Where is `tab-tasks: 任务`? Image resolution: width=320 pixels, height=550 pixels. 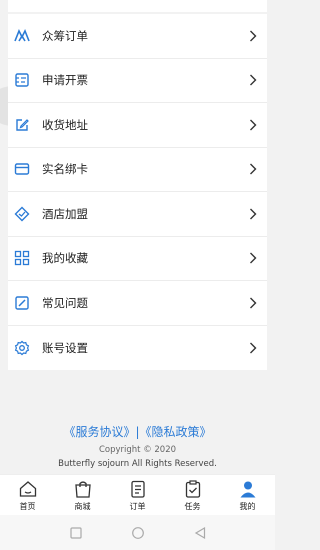
tab-tasks: 任务 is located at coordinates (192, 495).